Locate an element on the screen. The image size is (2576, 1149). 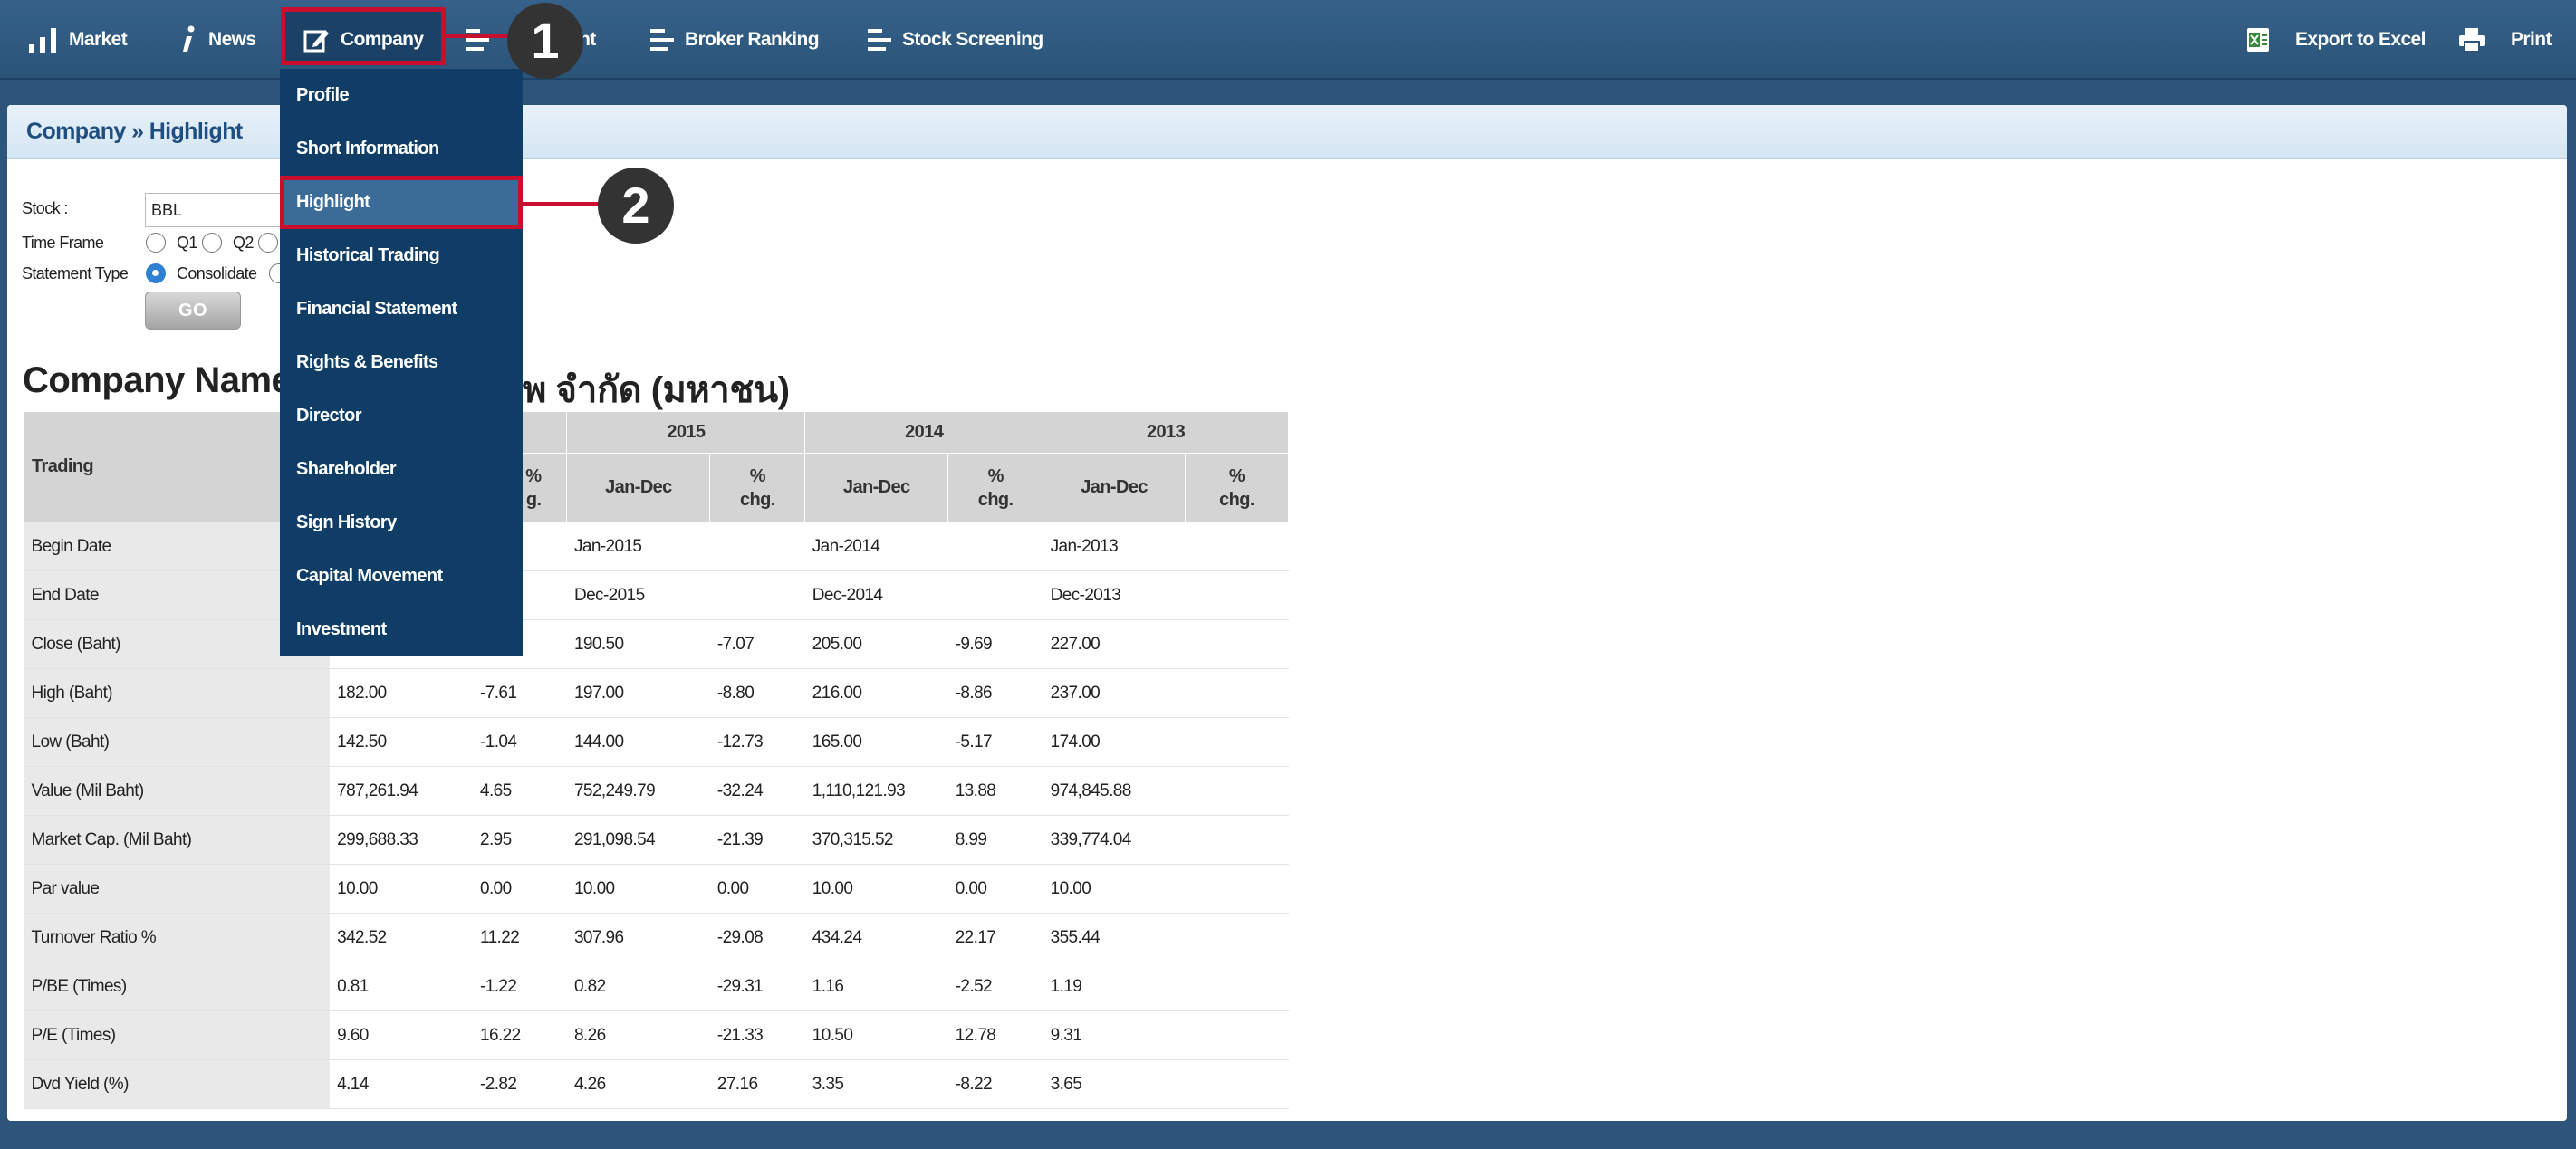
q2-radio is located at coordinates (212, 243).